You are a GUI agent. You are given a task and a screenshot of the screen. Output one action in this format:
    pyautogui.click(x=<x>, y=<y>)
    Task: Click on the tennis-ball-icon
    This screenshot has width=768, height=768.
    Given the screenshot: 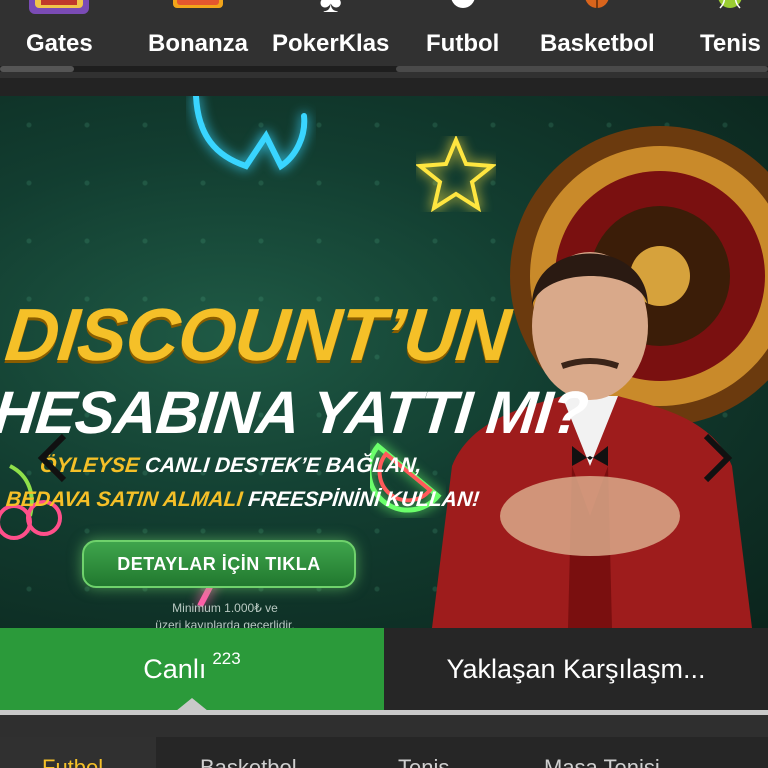 What is the action you would take?
    pyautogui.click(x=730, y=8)
    